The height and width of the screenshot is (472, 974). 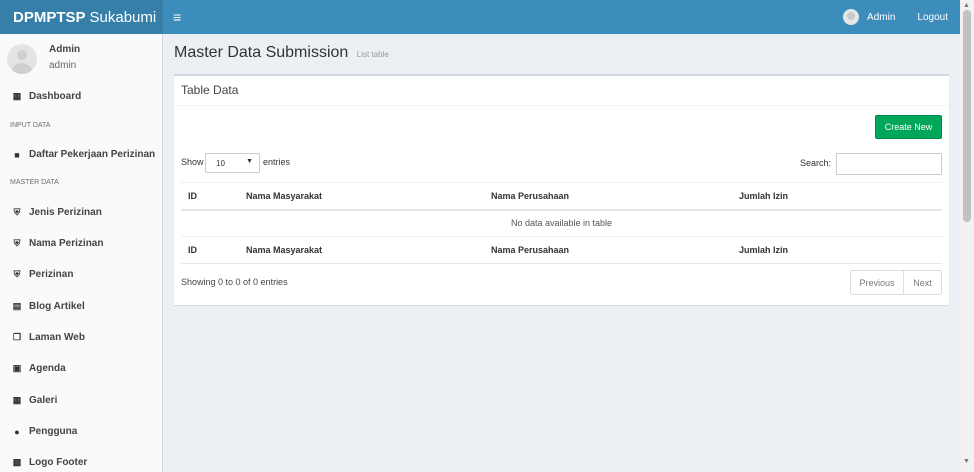 What do you see at coordinates (17, 400) in the screenshot?
I see `table-icon: ▦` at bounding box center [17, 400].